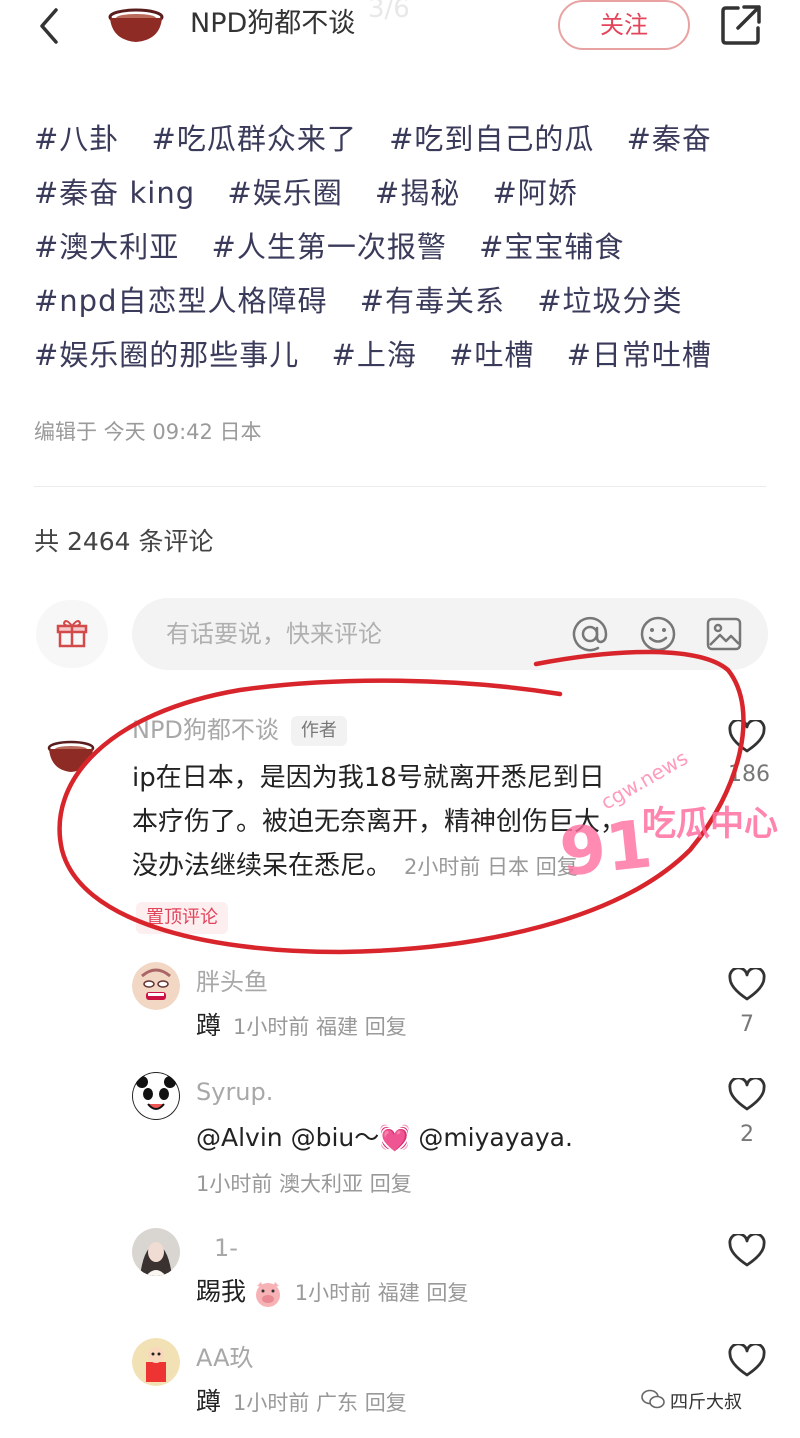  Describe the element at coordinates (384, 1138) in the screenshot. I see `comment-text: @Alvin @biu～💓 @miyayaya.` at that location.